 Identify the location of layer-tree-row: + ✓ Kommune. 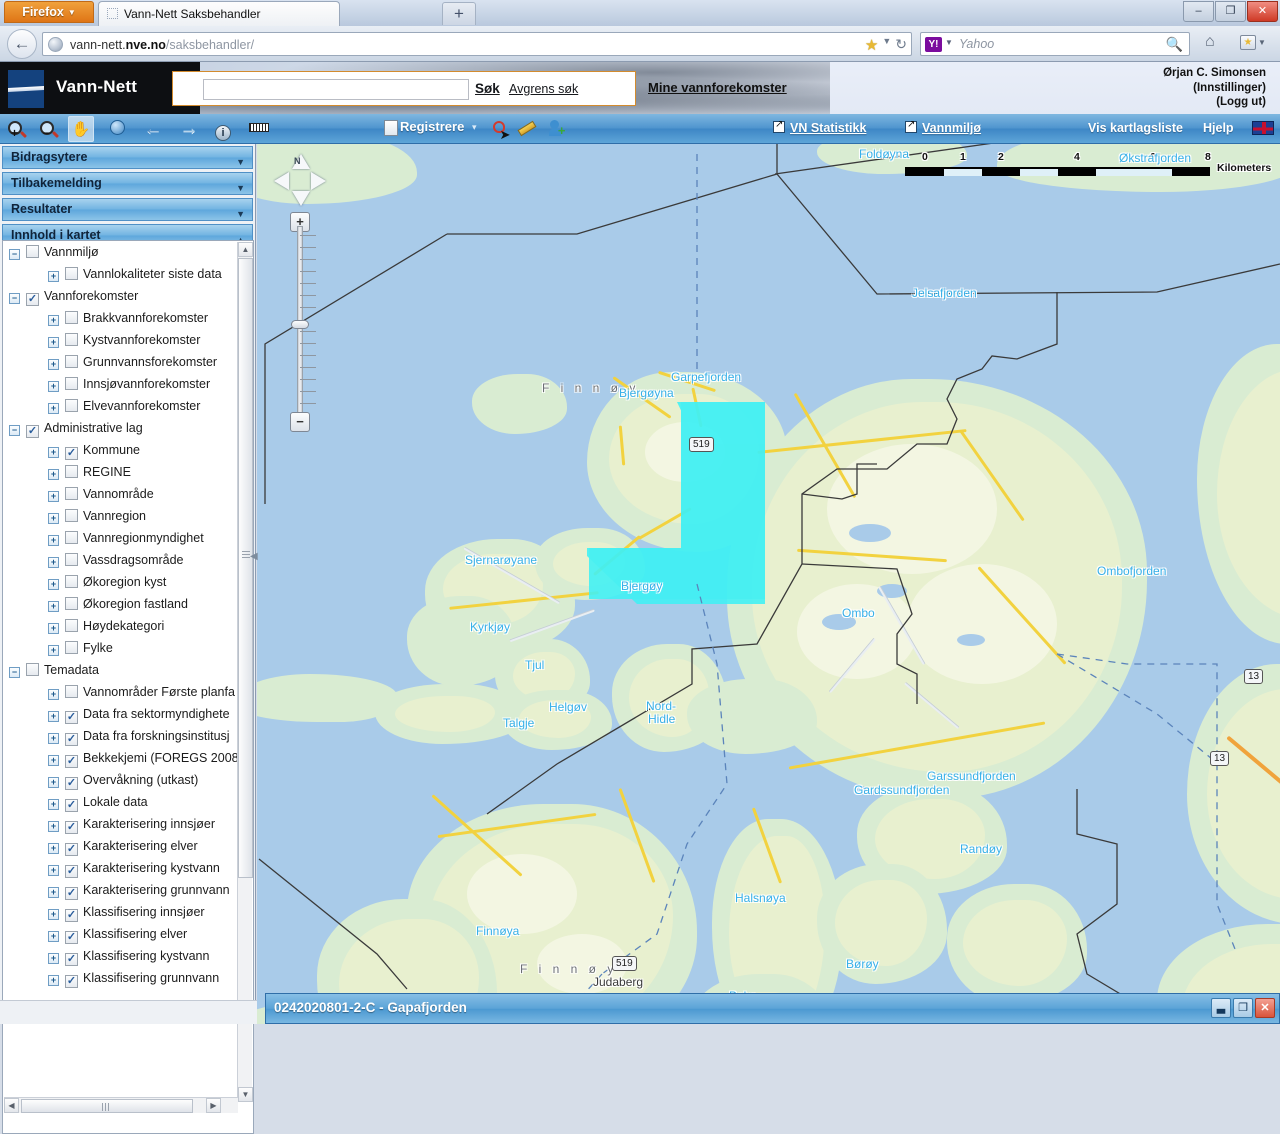
(121, 450).